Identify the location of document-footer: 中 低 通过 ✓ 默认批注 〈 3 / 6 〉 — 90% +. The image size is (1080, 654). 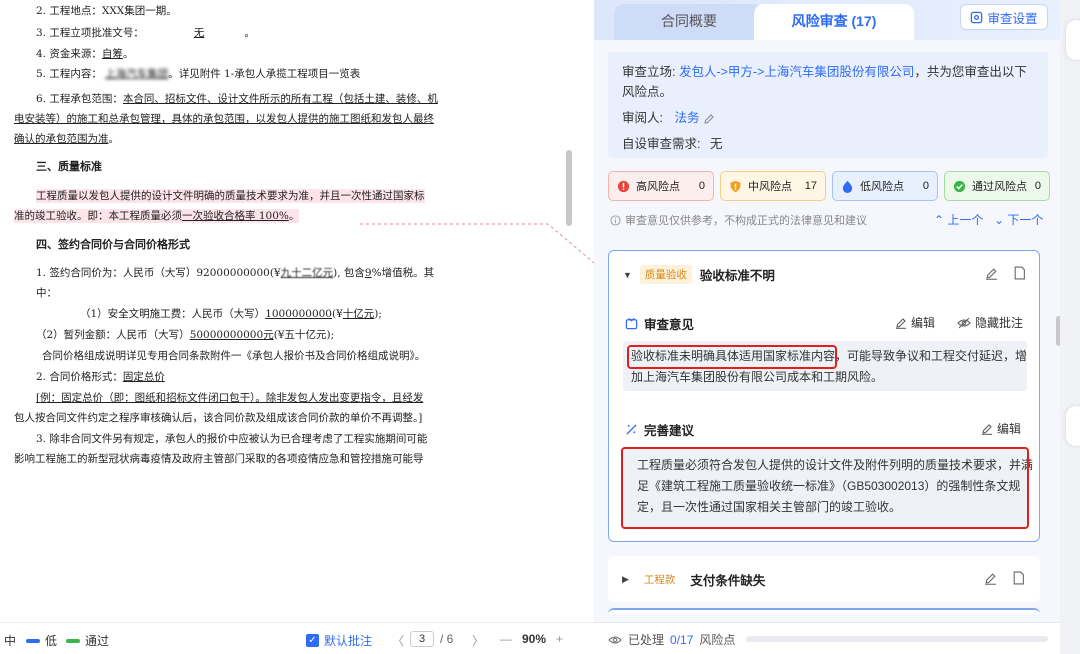
(297, 638).